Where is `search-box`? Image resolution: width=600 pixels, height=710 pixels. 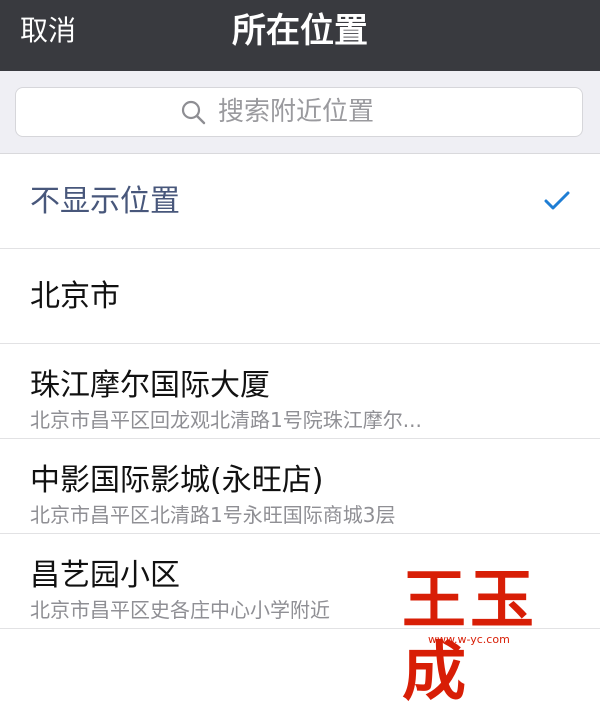 search-box is located at coordinates (299, 112).